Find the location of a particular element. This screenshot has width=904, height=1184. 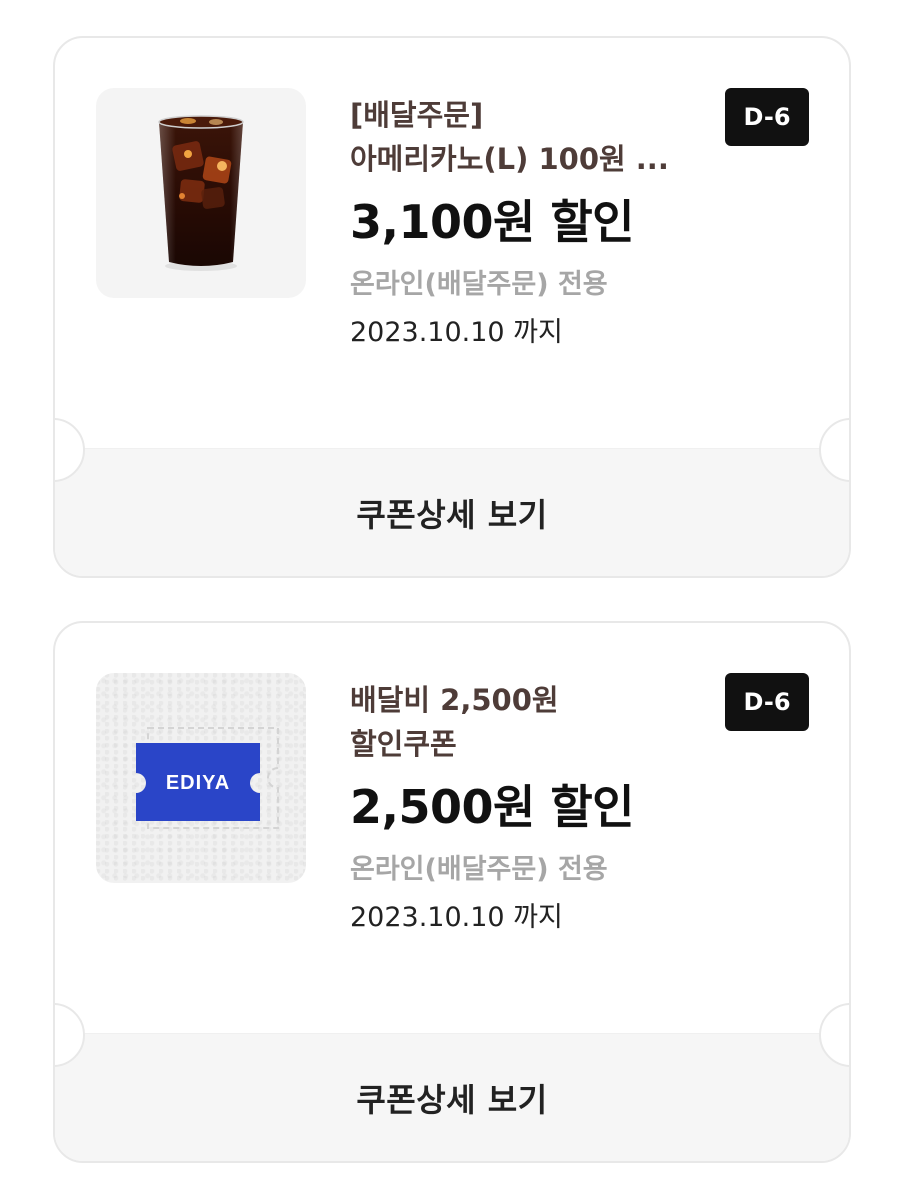

coupon-thumbnail: EDIYA is located at coordinates (201, 778).